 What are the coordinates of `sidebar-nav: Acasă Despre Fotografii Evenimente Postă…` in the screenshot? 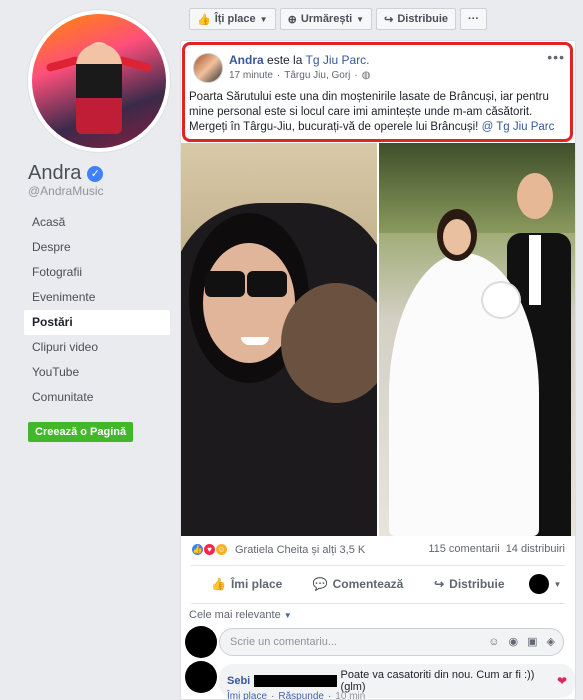 It's located at (97, 310).